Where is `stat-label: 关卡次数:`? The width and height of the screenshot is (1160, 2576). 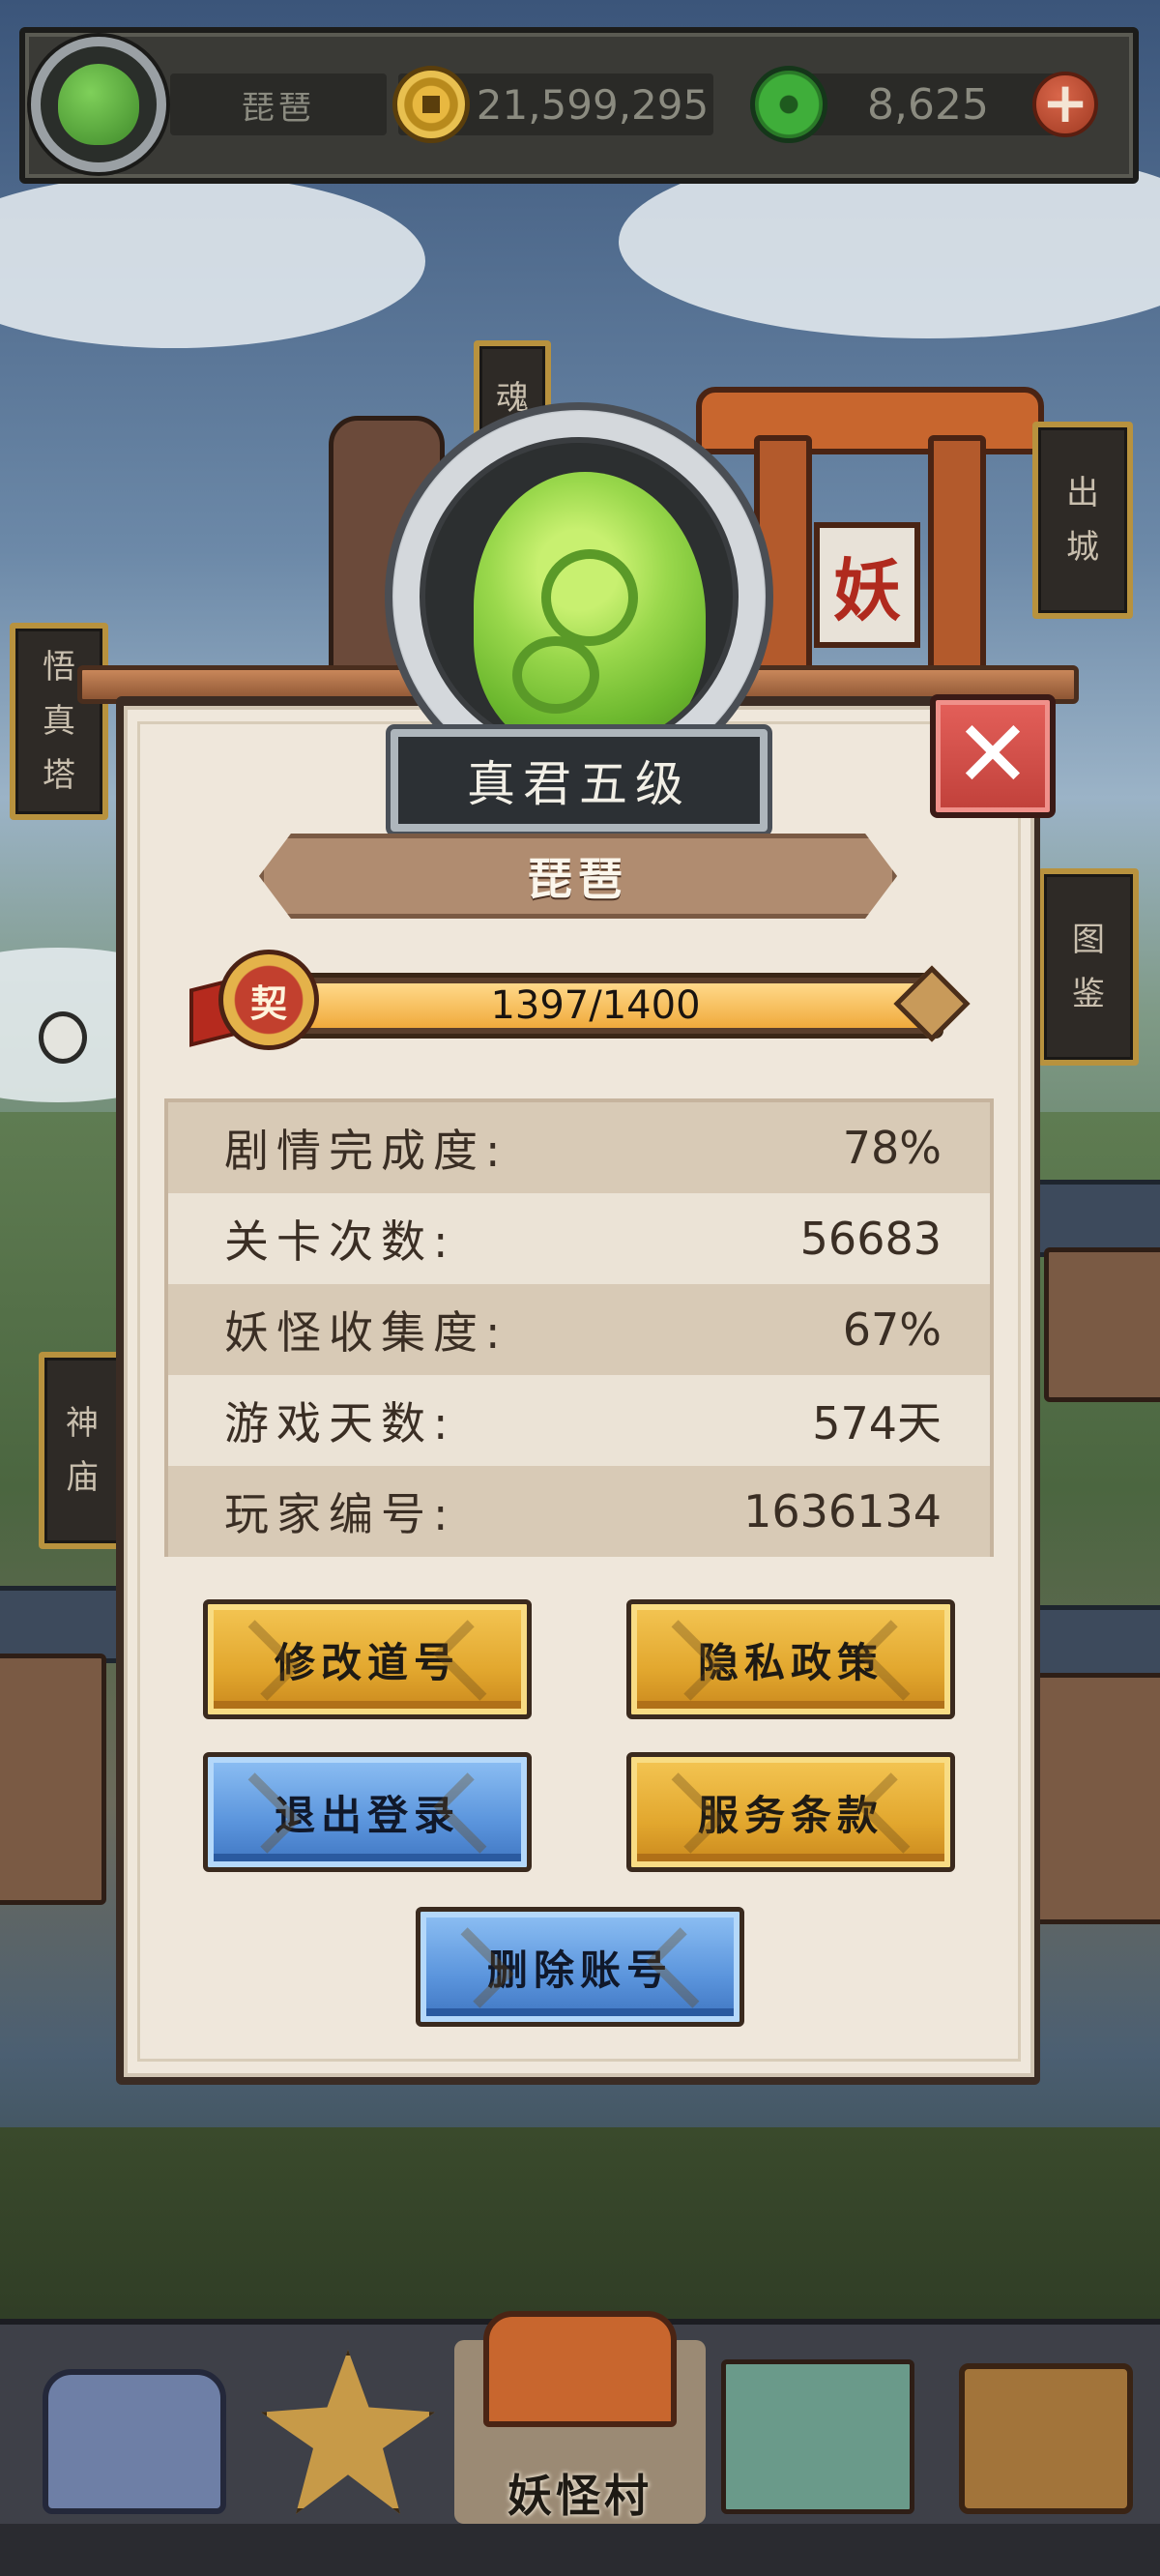 stat-label: 关卡次数: is located at coordinates (340, 1241).